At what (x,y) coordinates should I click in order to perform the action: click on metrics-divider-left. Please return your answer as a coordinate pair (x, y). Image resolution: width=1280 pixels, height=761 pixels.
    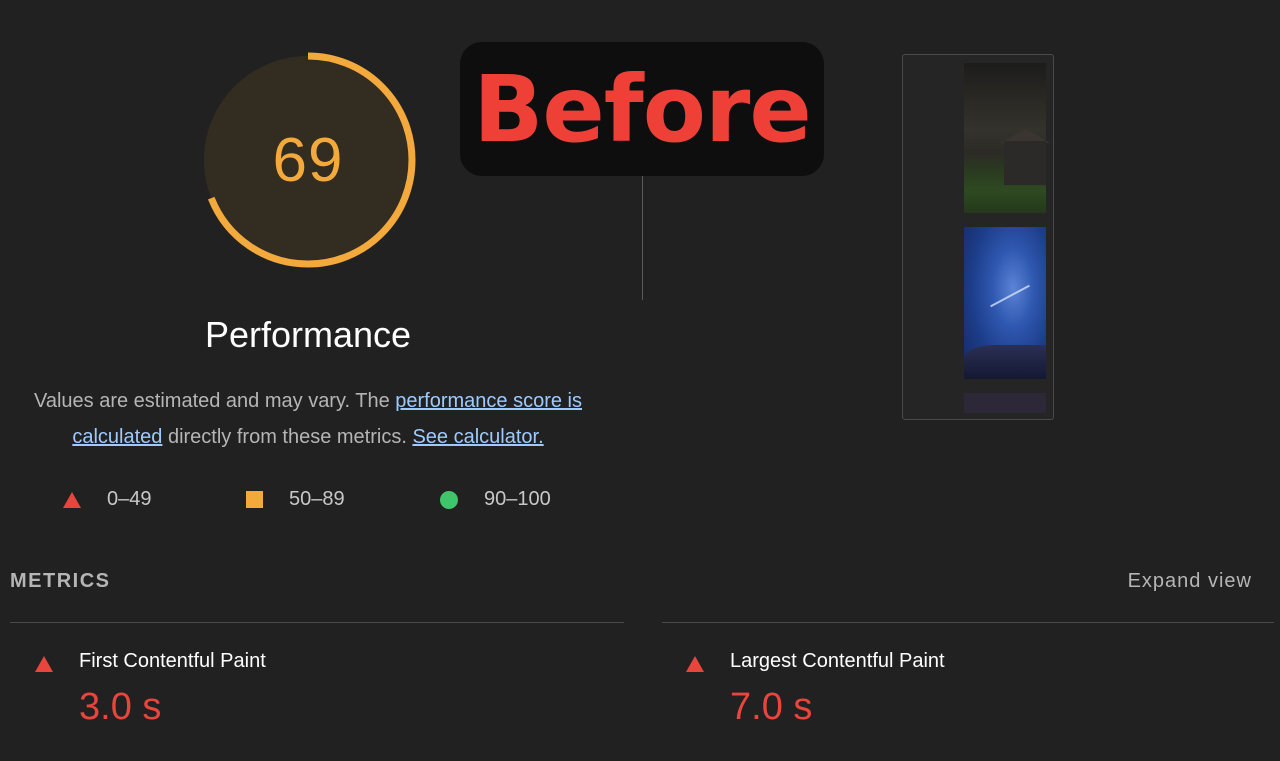
    Looking at the image, I should click on (317, 622).